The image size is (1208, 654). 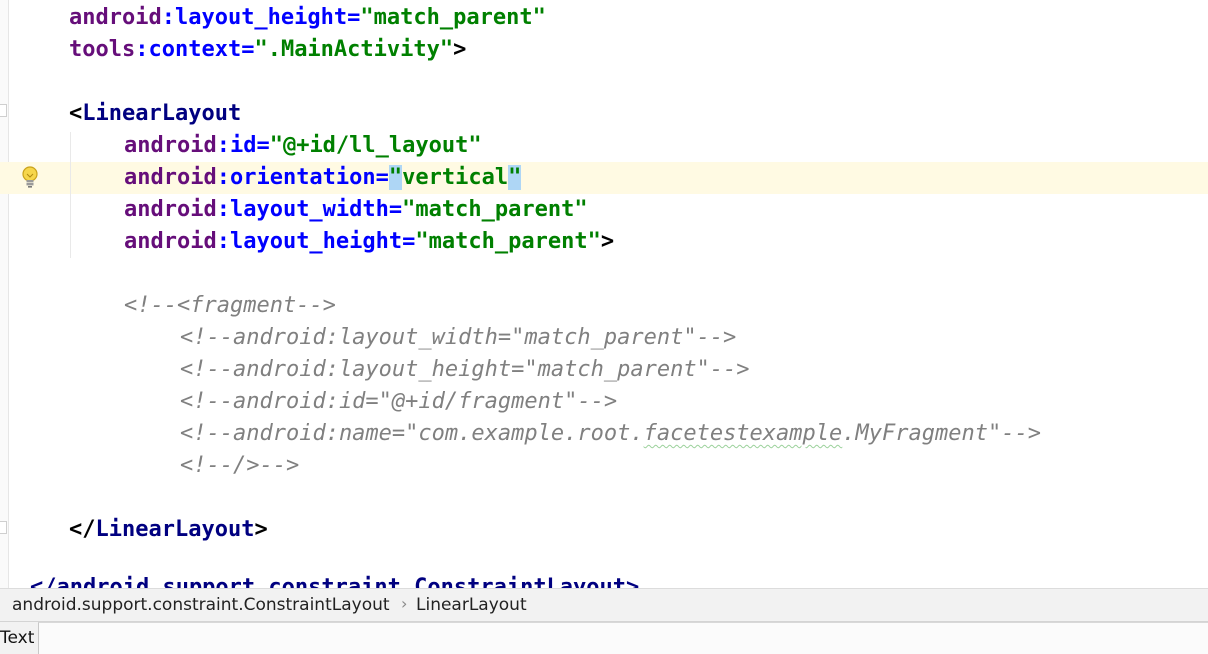 I want to click on code-line: tools:context=".MainActivity">, so click(x=267, y=50).